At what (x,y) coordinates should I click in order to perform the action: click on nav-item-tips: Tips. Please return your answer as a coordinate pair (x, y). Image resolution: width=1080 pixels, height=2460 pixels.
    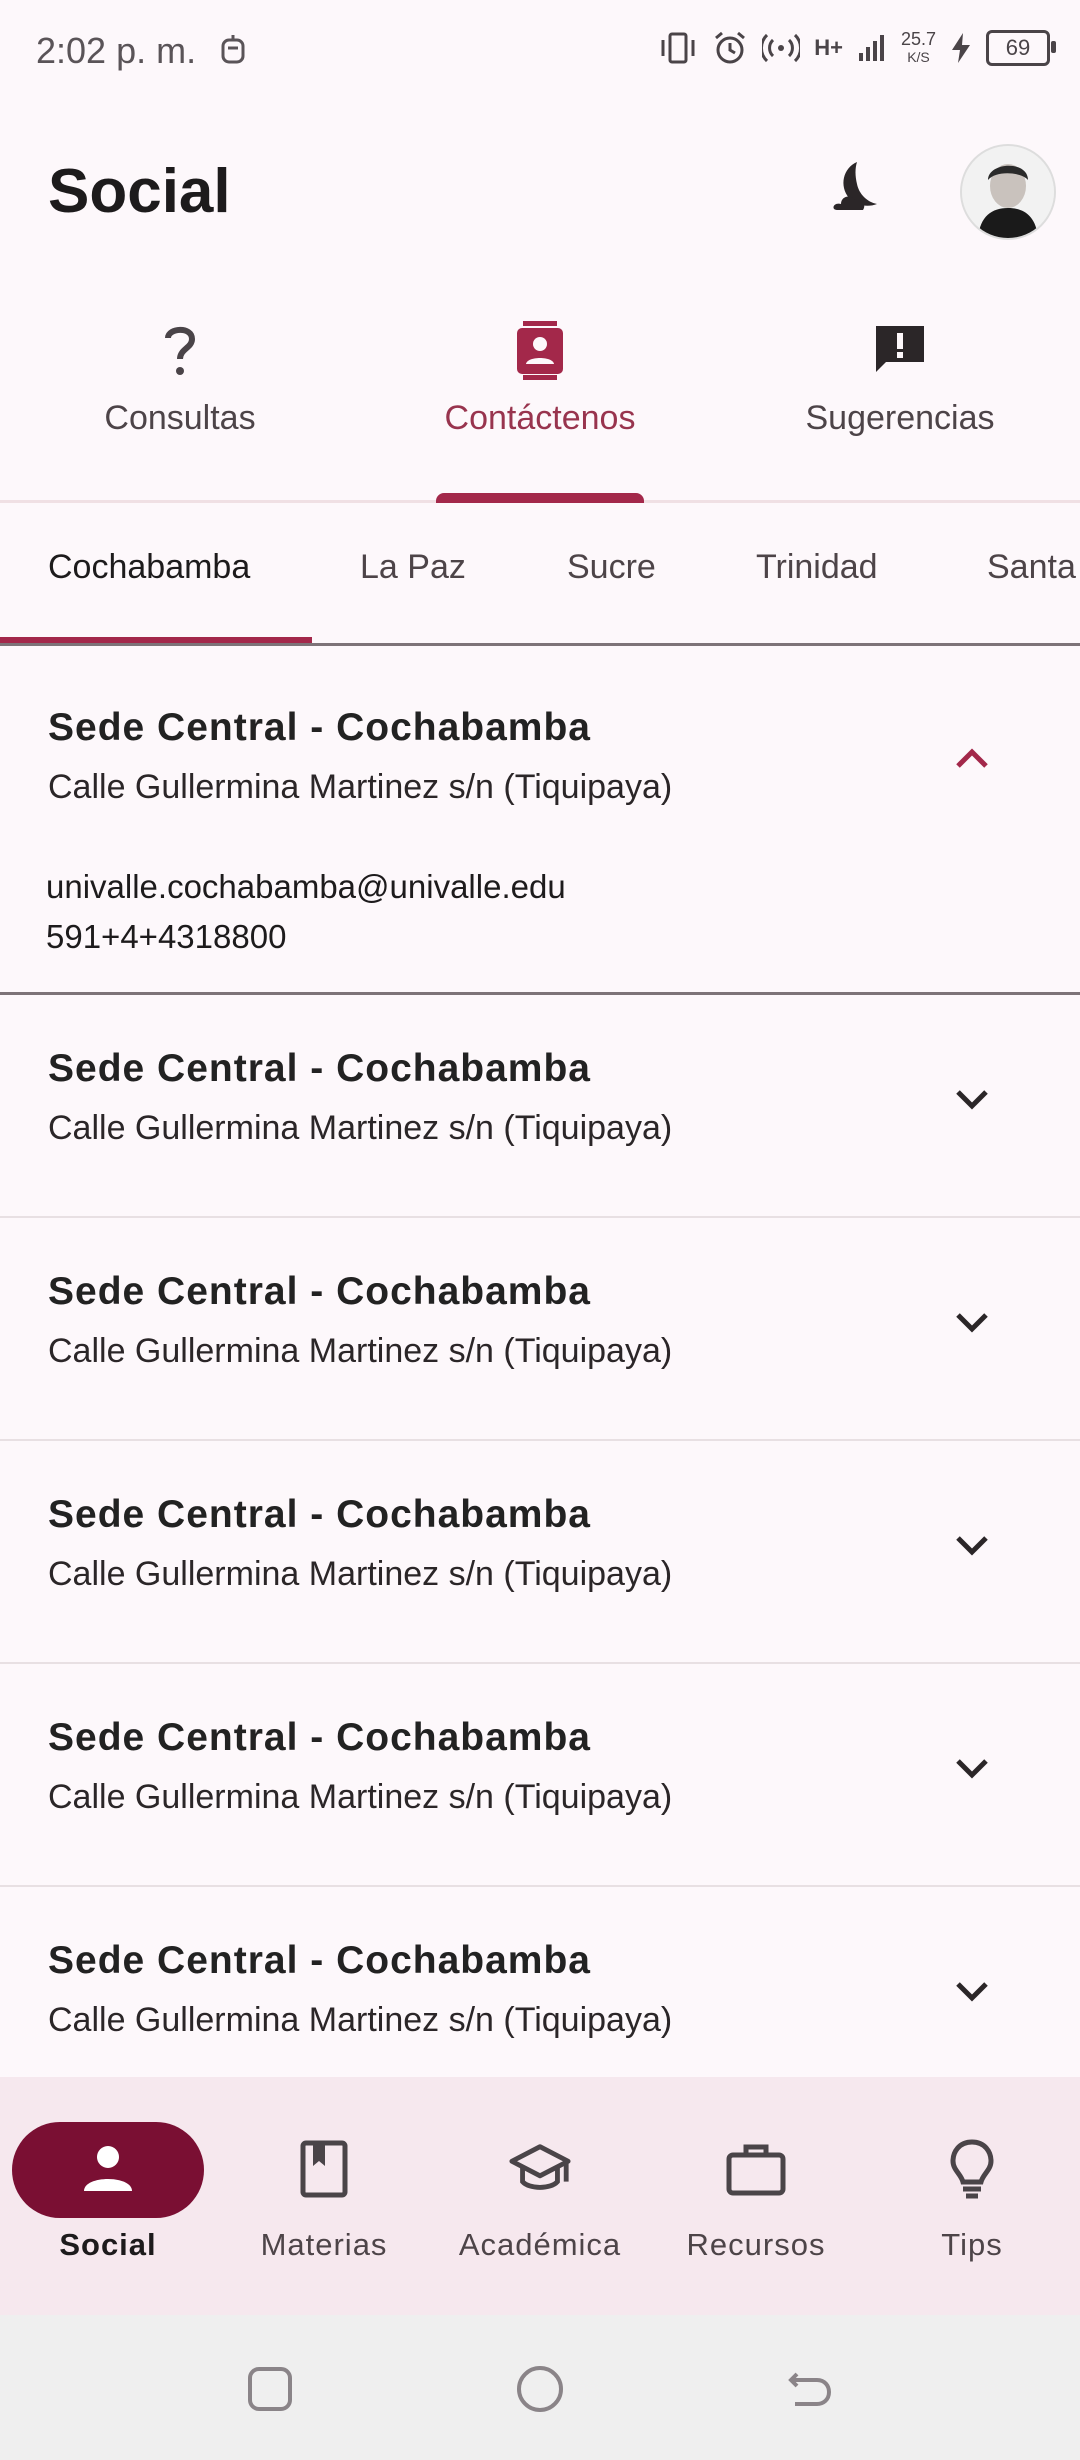
    Looking at the image, I should click on (972, 2196).